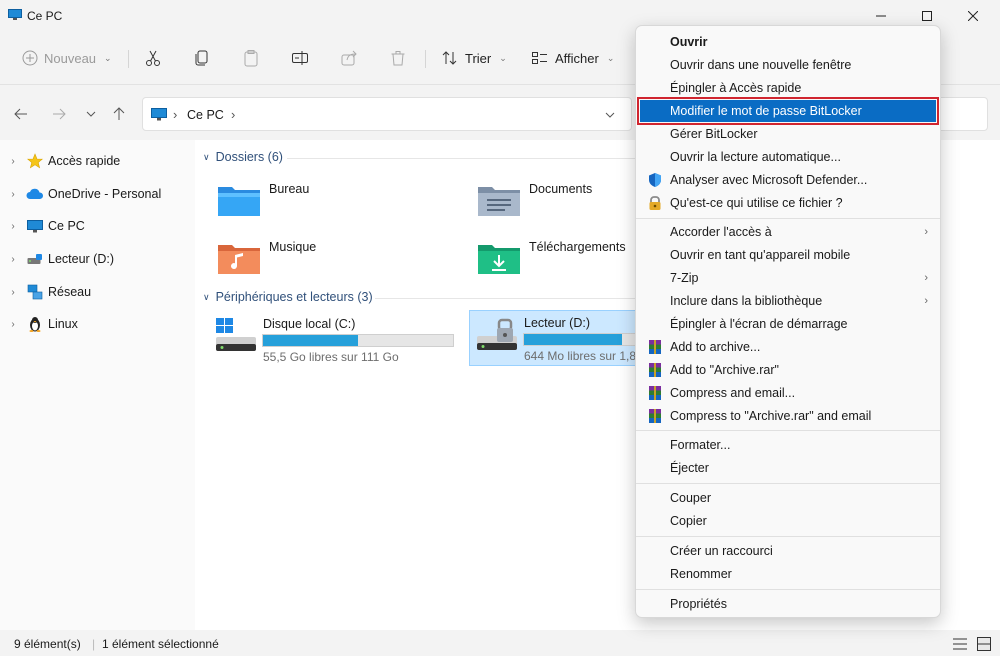 Image resolution: width=1000 pixels, height=656 pixels. I want to click on menu-item-label: Éjecter, so click(689, 468).